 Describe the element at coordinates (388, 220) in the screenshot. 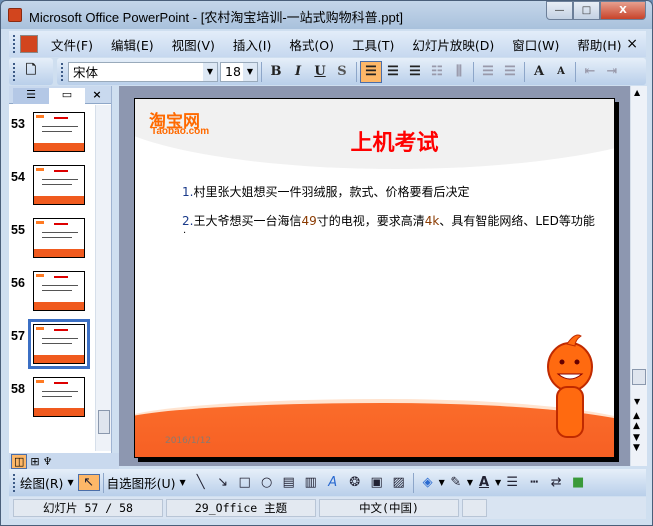

I see `question-2: 2.王大爷想买一台海信49寸的电视，要求高清4k、具有智能网络、LED等功能` at that location.